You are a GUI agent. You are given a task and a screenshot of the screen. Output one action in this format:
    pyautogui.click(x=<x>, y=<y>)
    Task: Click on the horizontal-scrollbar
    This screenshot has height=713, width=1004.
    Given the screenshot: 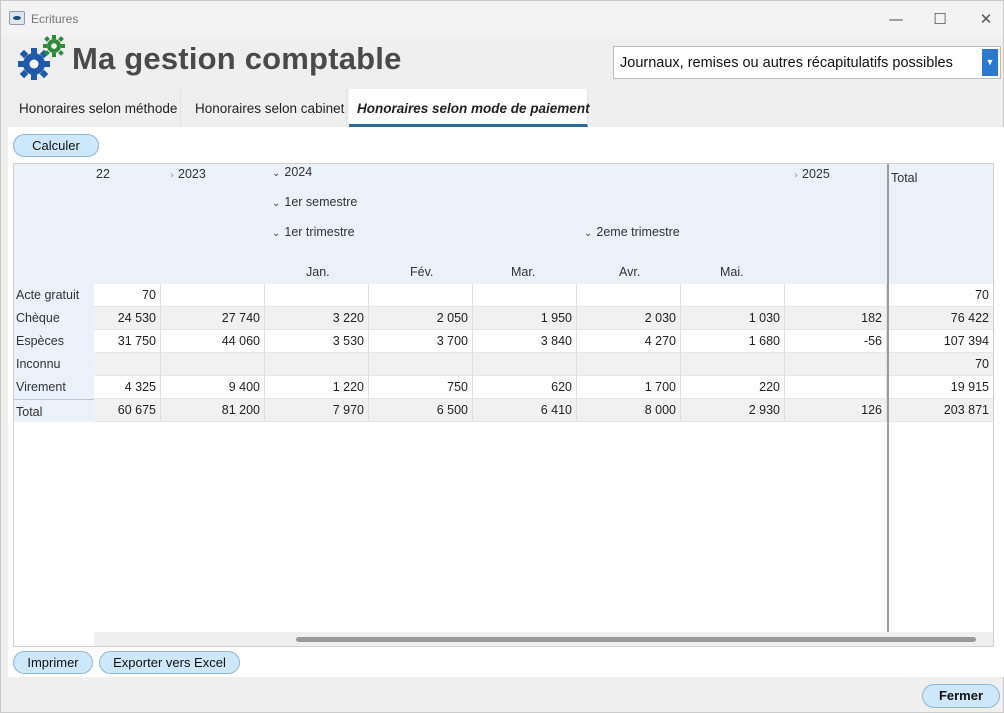 What is the action you would take?
    pyautogui.click(x=543, y=639)
    